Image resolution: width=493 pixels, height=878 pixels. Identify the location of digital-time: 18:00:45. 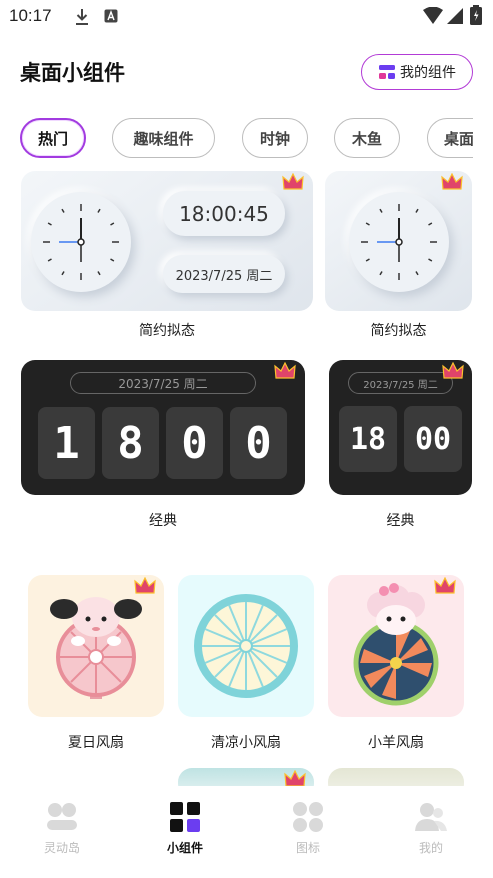
(224, 213).